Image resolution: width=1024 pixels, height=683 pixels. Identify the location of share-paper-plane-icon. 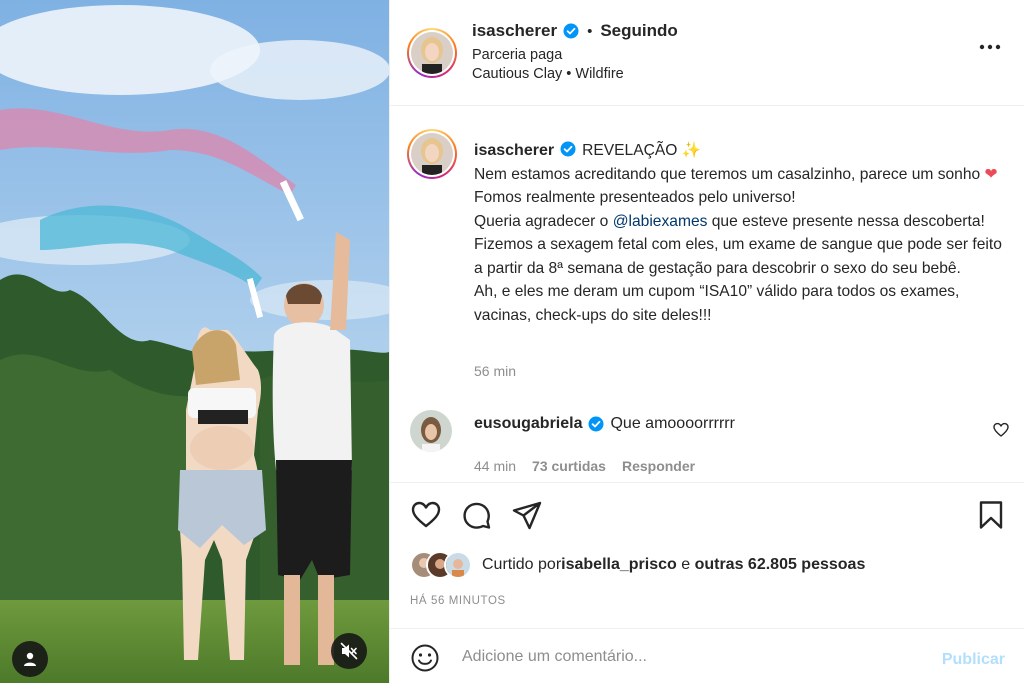
(527, 515).